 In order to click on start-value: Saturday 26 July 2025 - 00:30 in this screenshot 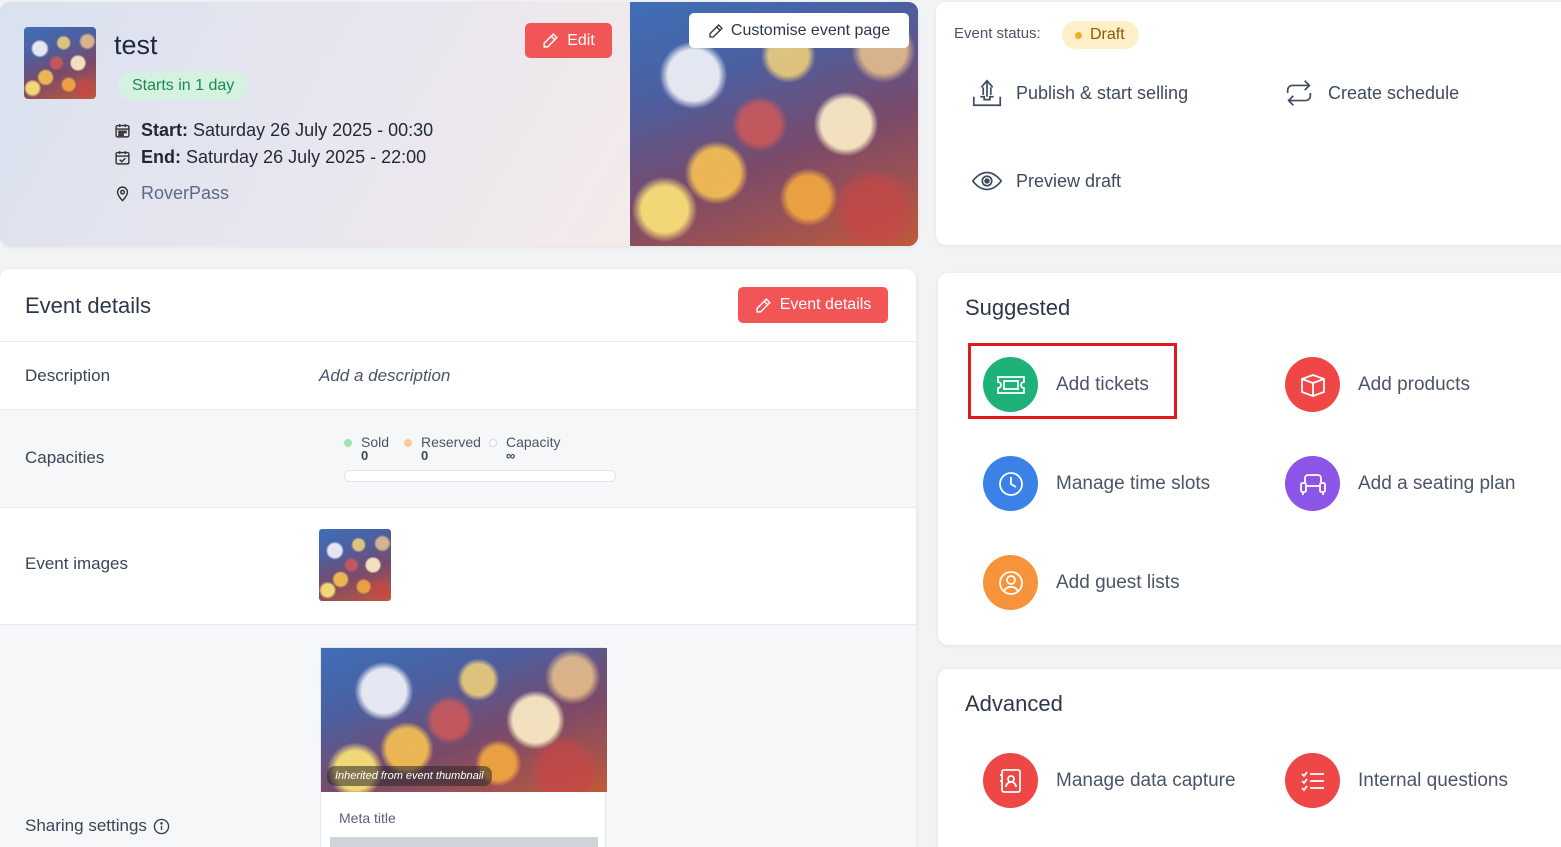, I will do `click(313, 130)`.